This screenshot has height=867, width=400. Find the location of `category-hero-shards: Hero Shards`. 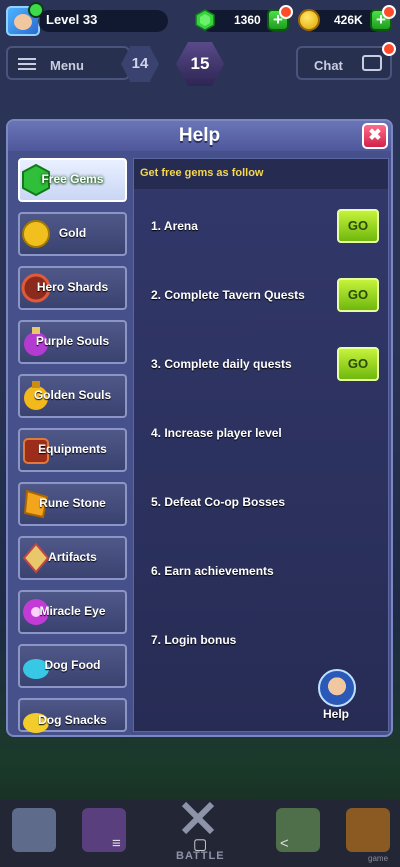

category-hero-shards: Hero Shards is located at coordinates (72, 288).